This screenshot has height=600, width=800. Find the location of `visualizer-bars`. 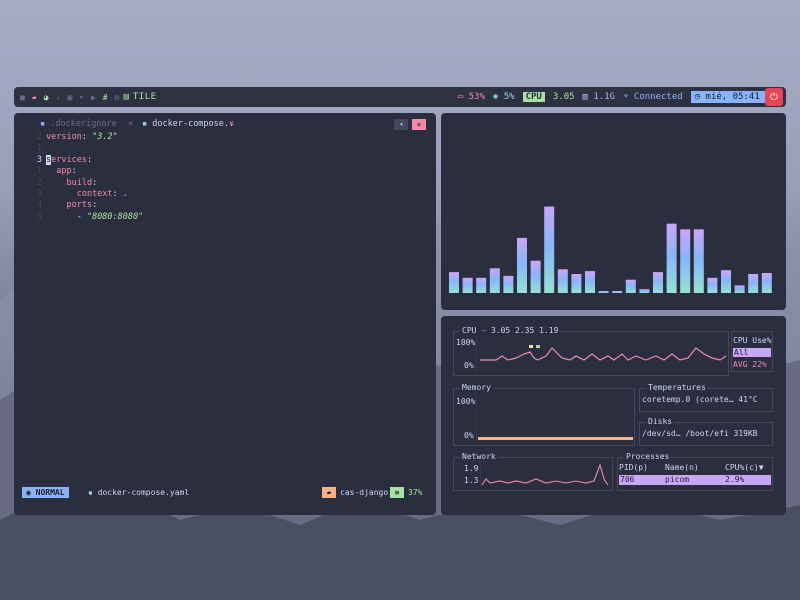

visualizer-bars is located at coordinates (610, 249).